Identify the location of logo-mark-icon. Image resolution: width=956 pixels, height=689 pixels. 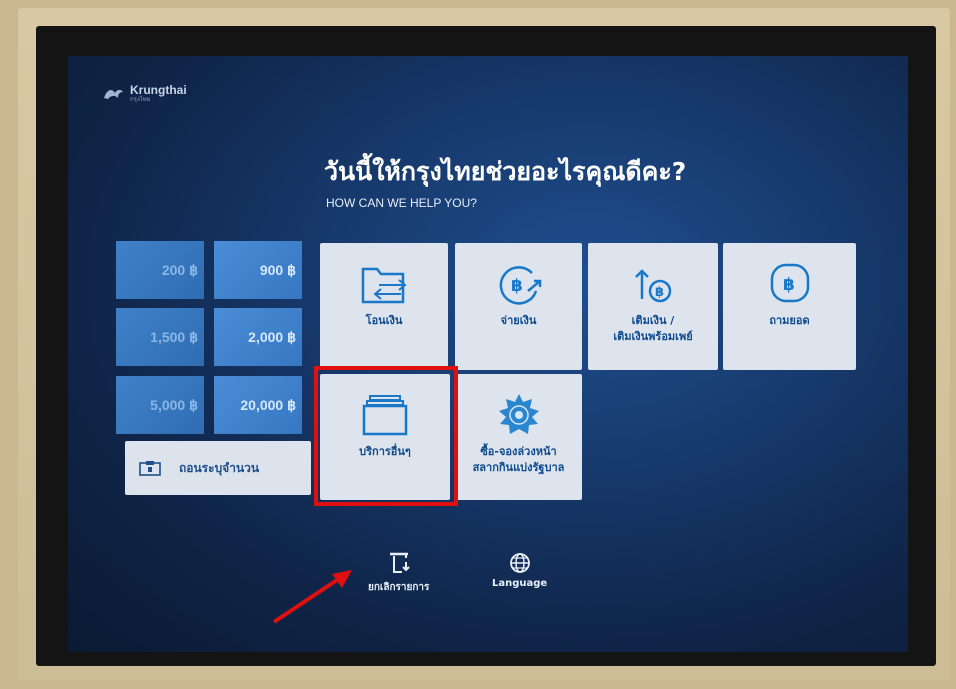
(113, 94).